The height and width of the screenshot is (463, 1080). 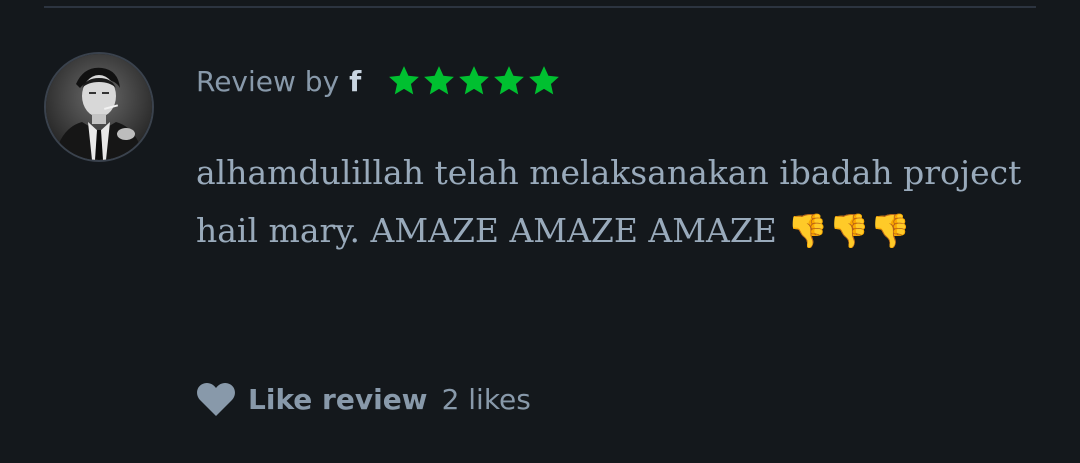 What do you see at coordinates (338, 399) in the screenshot?
I see `like-review-label: Like review` at bounding box center [338, 399].